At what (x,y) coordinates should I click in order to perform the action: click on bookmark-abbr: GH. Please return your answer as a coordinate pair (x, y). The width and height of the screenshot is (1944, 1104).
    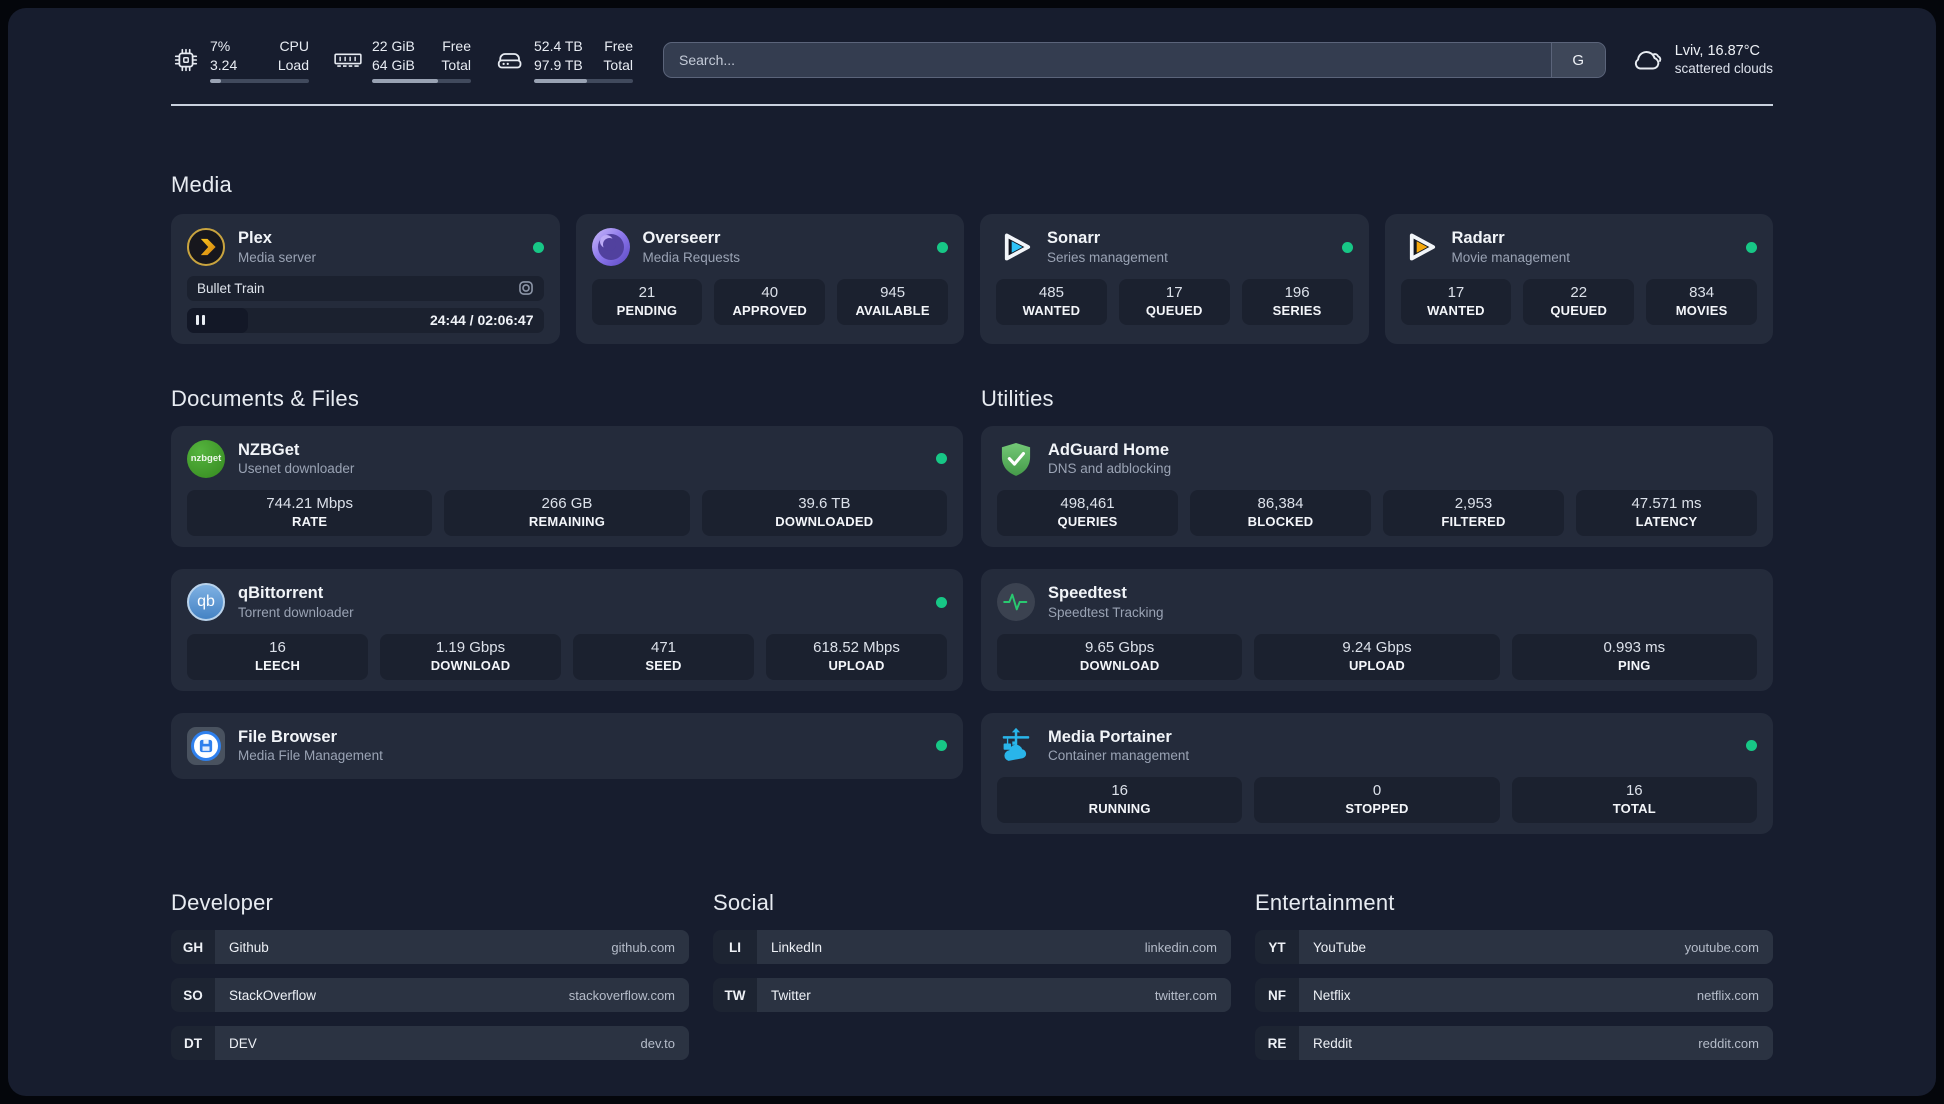
    Looking at the image, I should click on (193, 947).